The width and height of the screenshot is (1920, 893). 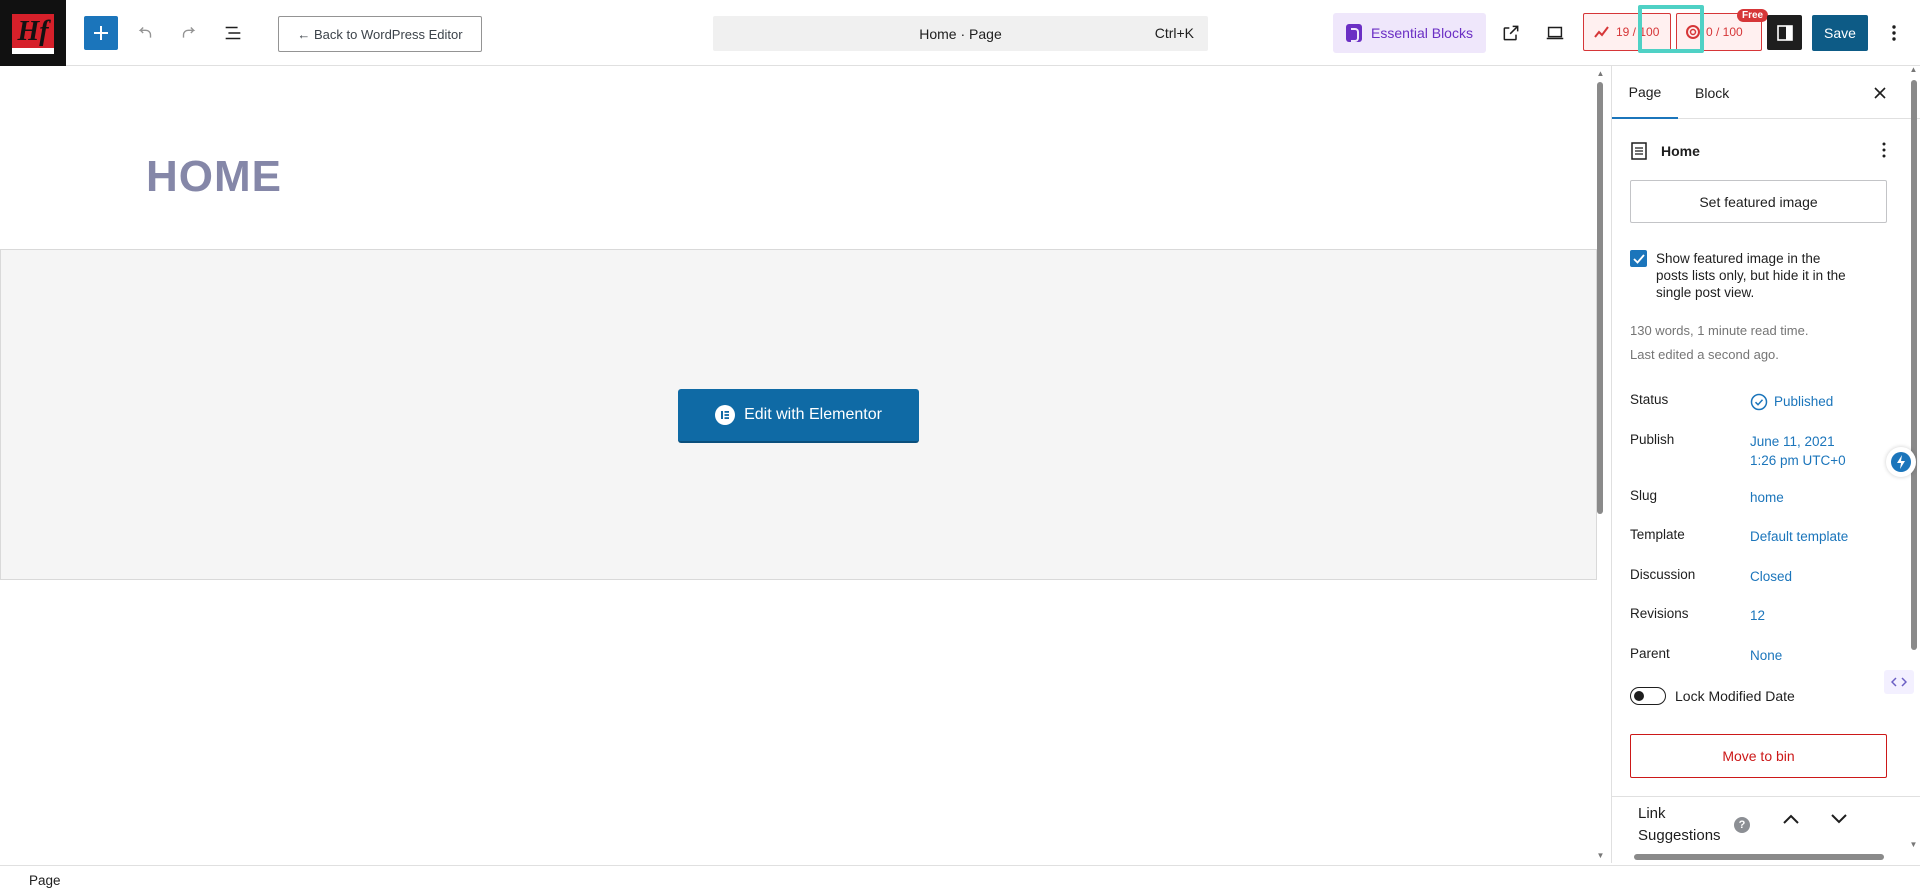 I want to click on chevron-up-icon, so click(x=1791, y=819).